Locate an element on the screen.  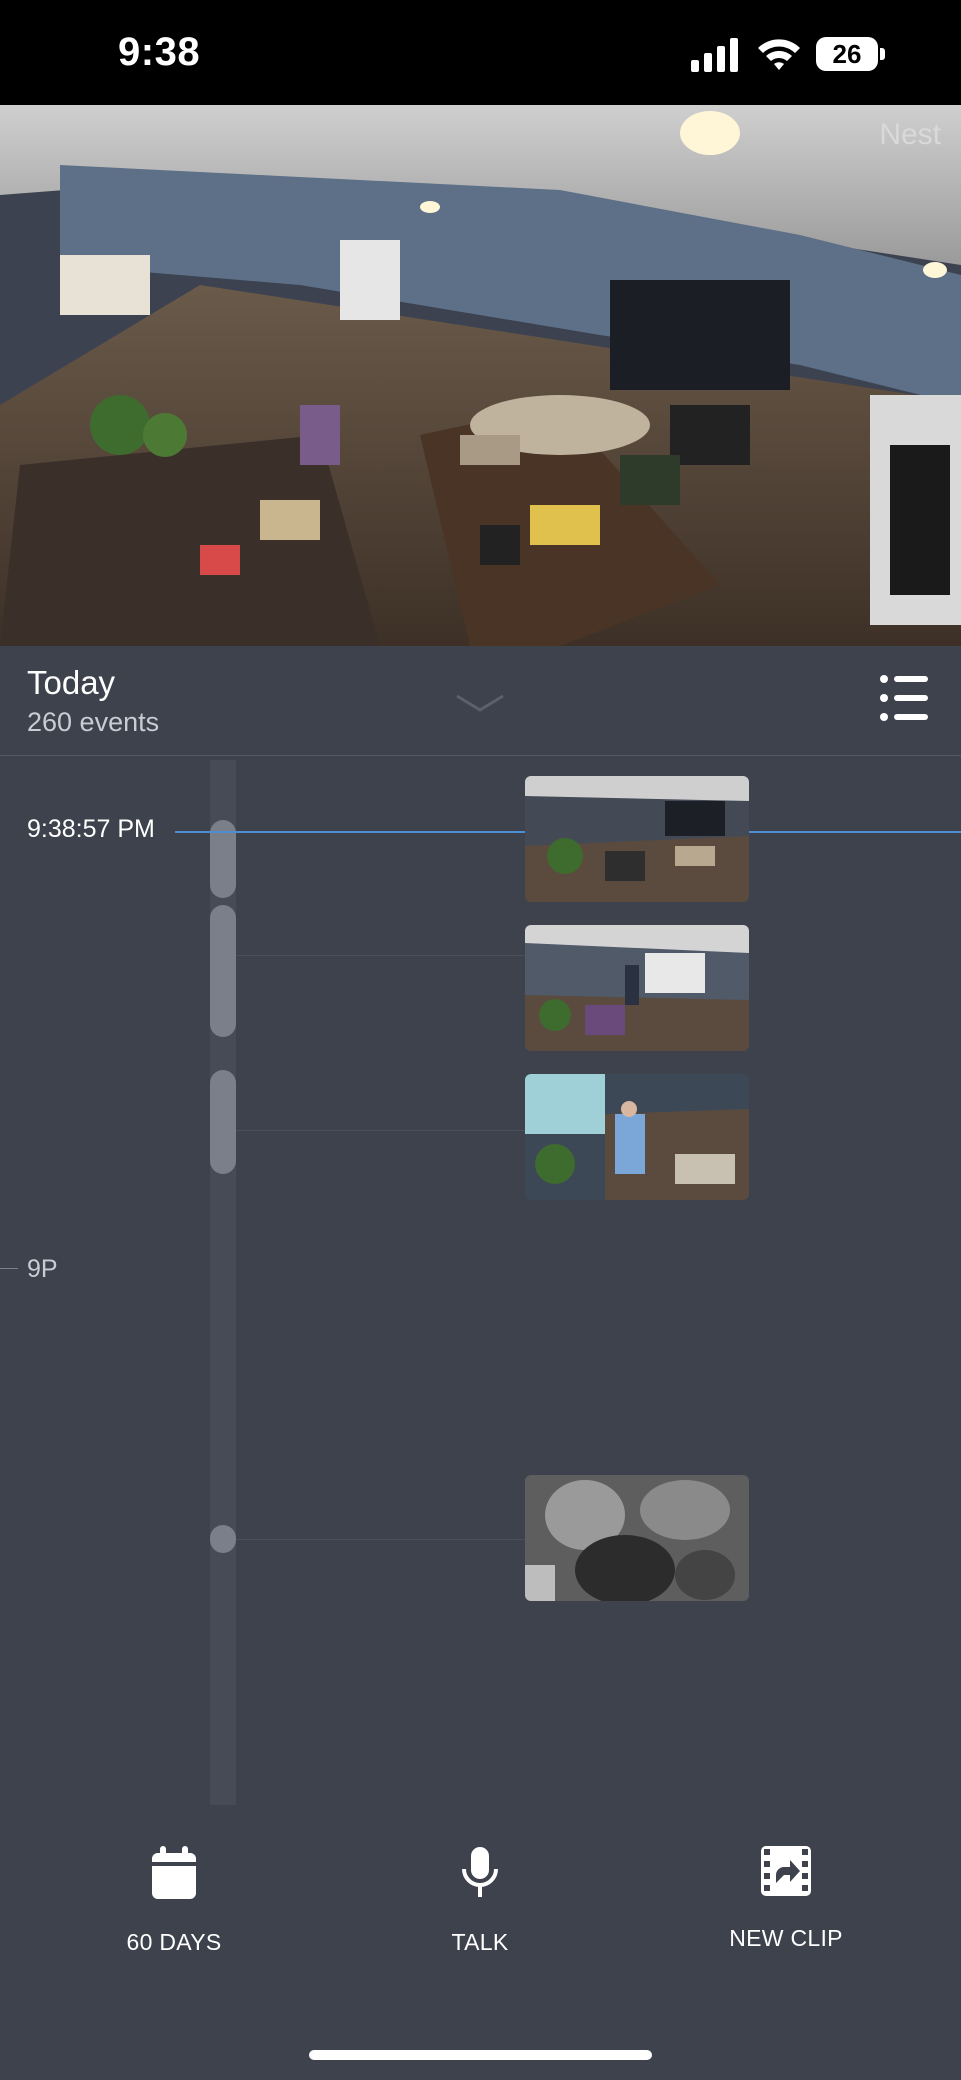
battery-indicator: 26 is located at coordinates (851, 54).